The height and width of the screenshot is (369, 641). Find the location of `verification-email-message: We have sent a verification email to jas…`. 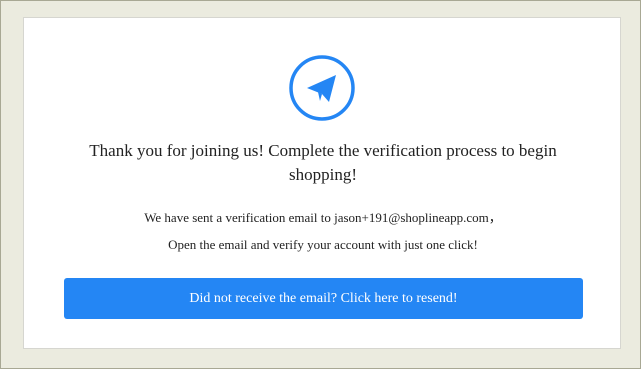

verification-email-message: We have sent a verification email to jas… is located at coordinates (323, 217).